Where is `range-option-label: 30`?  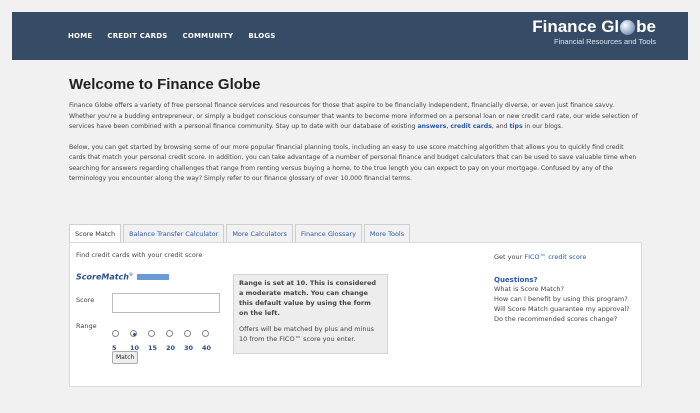 range-option-label: 30 is located at coordinates (189, 348).